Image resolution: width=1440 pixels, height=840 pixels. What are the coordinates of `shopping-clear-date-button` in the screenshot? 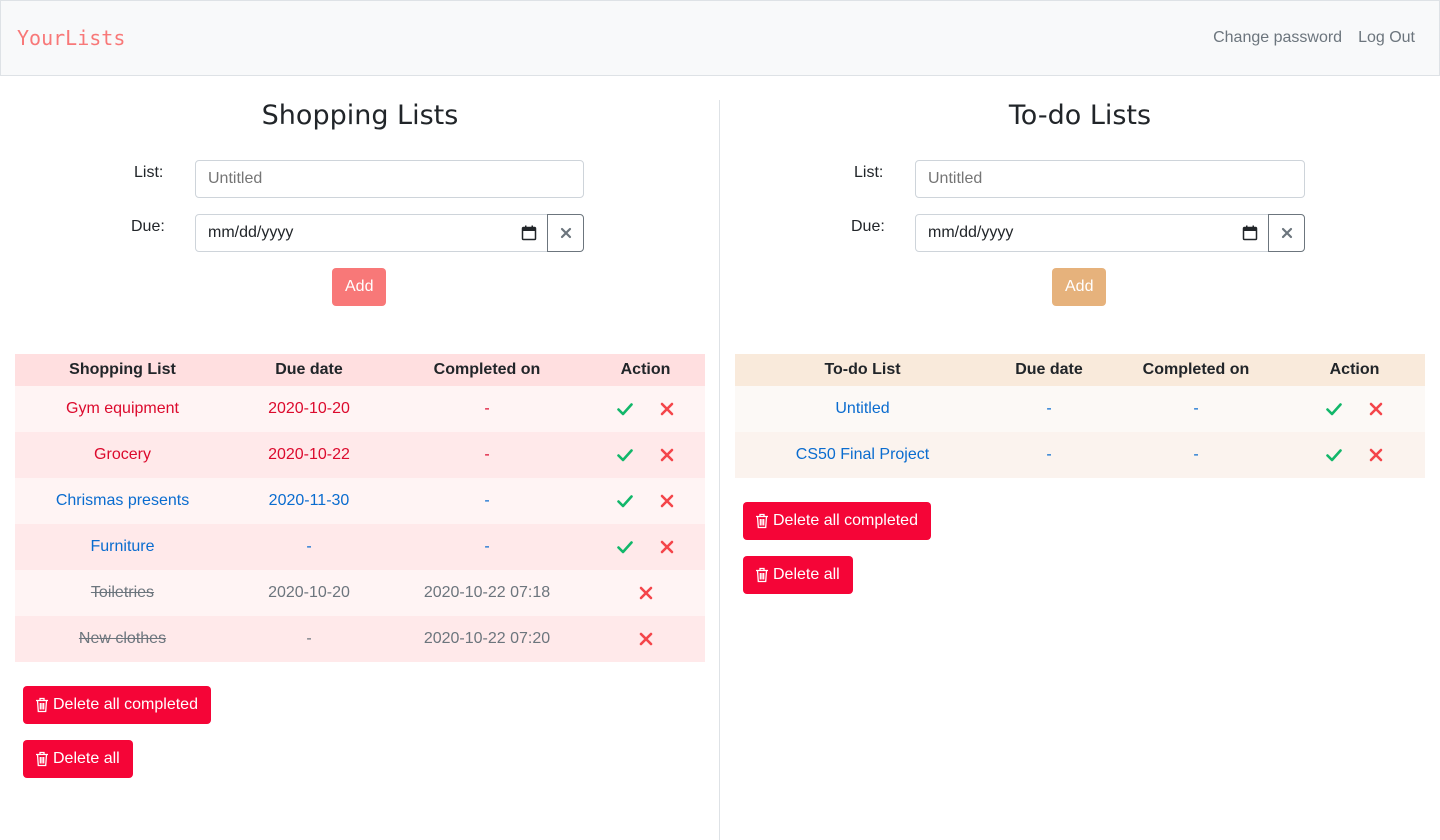 It's located at (565, 233).